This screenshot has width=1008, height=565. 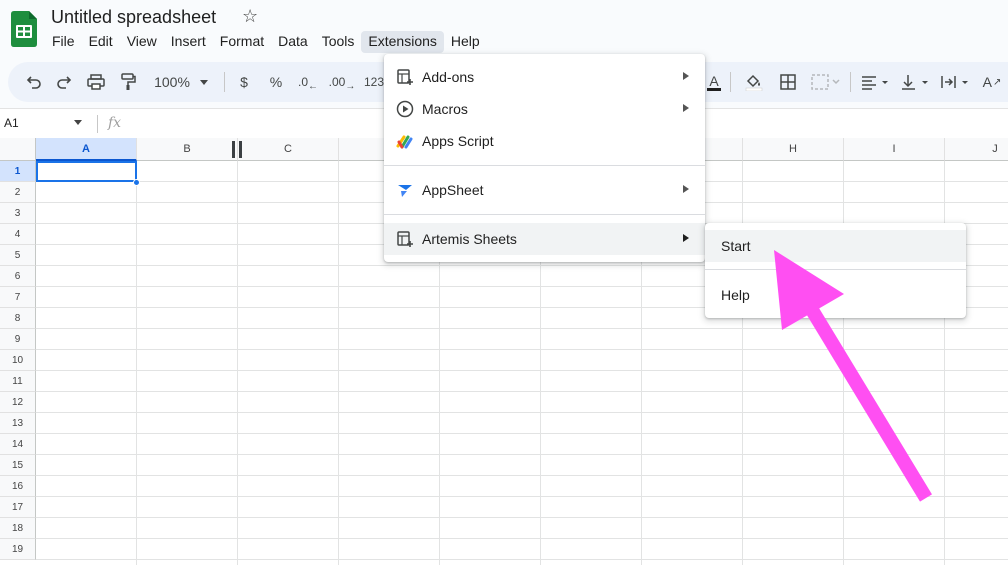 I want to click on row-header-15: 15, so click(x=18, y=465).